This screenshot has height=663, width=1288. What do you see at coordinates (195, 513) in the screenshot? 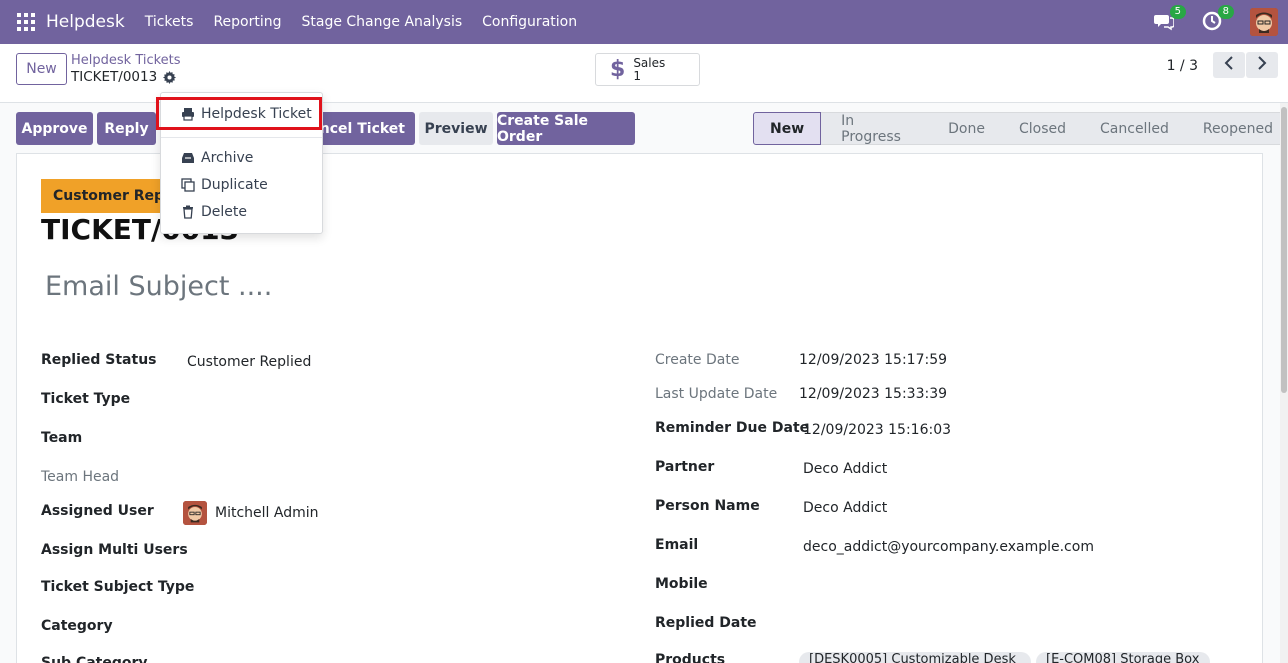
I see `assigned-user-avatar` at bounding box center [195, 513].